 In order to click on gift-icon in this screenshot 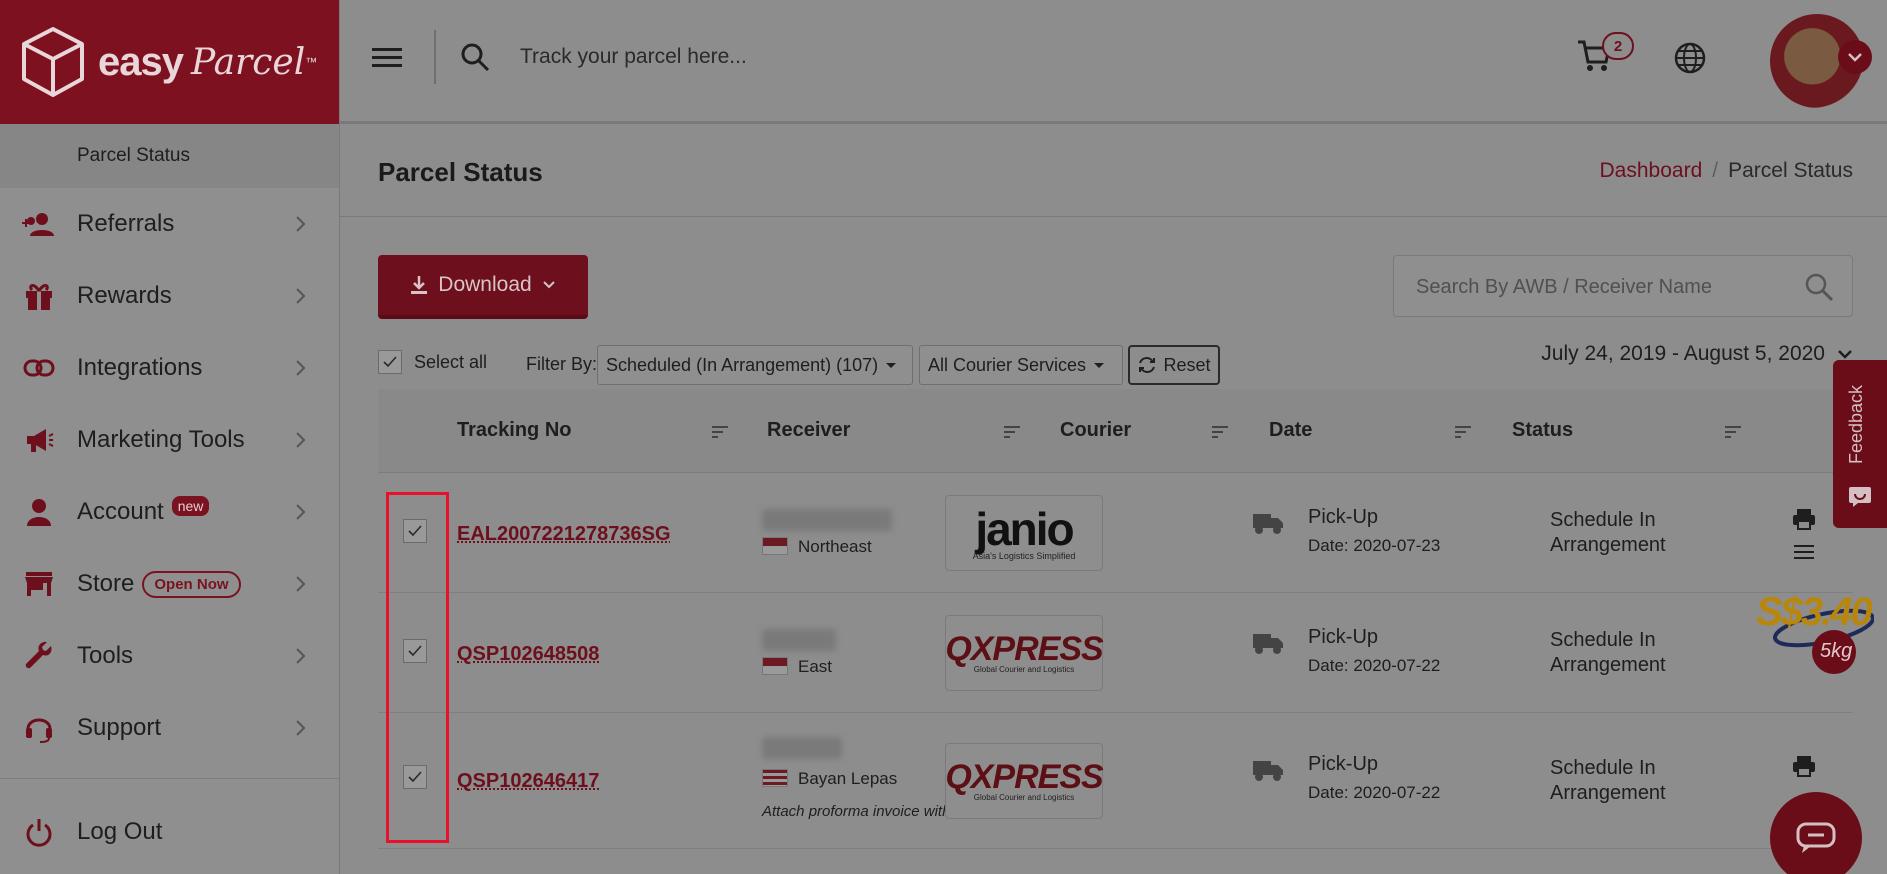, I will do `click(39, 296)`.